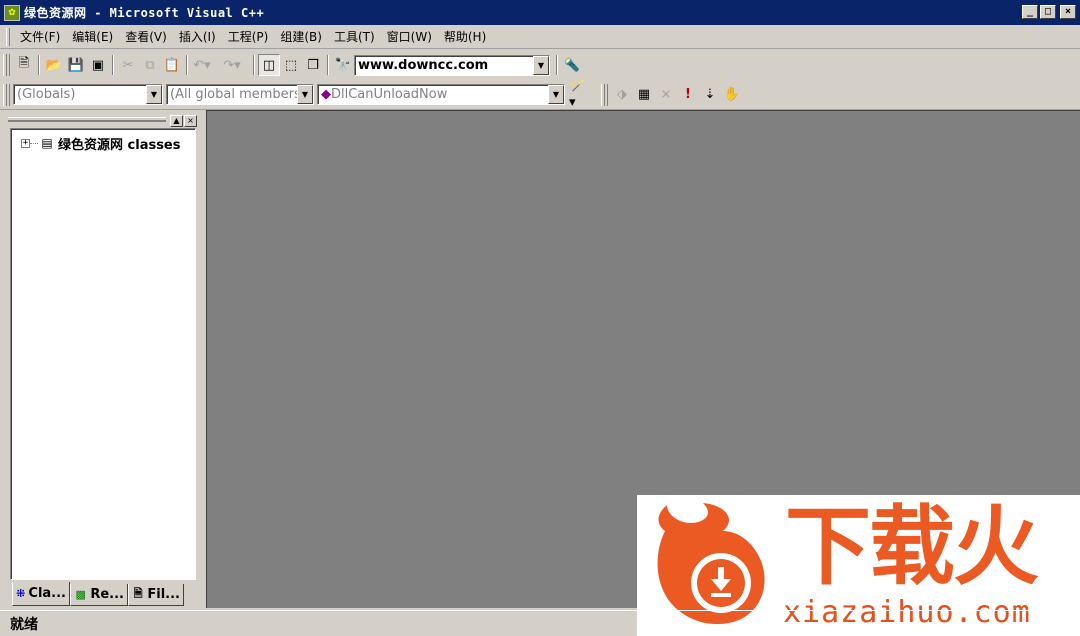 This screenshot has width=1080, height=636. What do you see at coordinates (172, 65) in the screenshot?
I see `paste-icon: 📋` at bounding box center [172, 65].